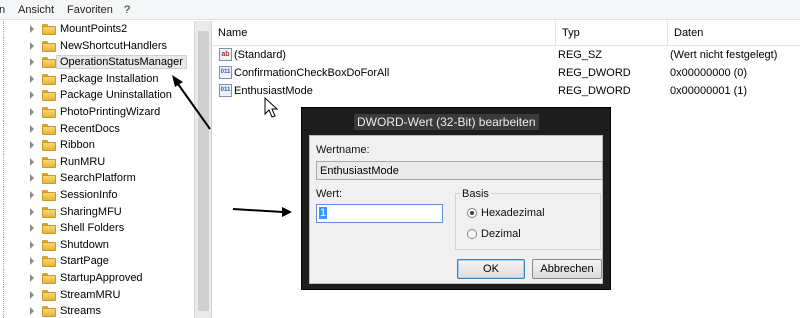  Describe the element at coordinates (97, 63) in the screenshot. I see `tree-item: OperationStatusManager` at that location.